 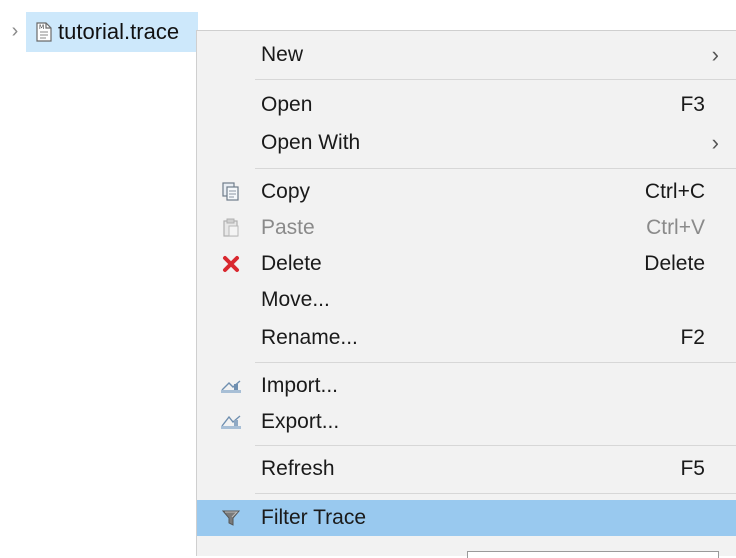 I want to click on menu-item-label: Filter Trace, so click(x=314, y=517).